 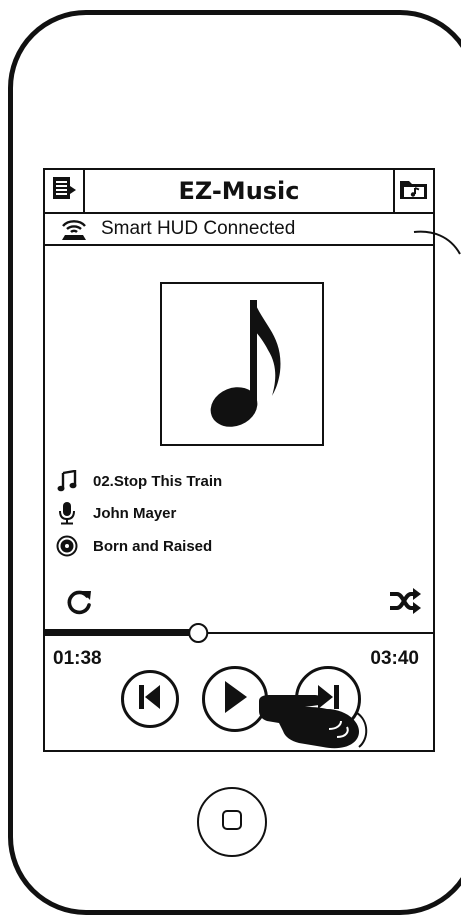 I want to click on track-album: Born and Raised, so click(x=153, y=546).